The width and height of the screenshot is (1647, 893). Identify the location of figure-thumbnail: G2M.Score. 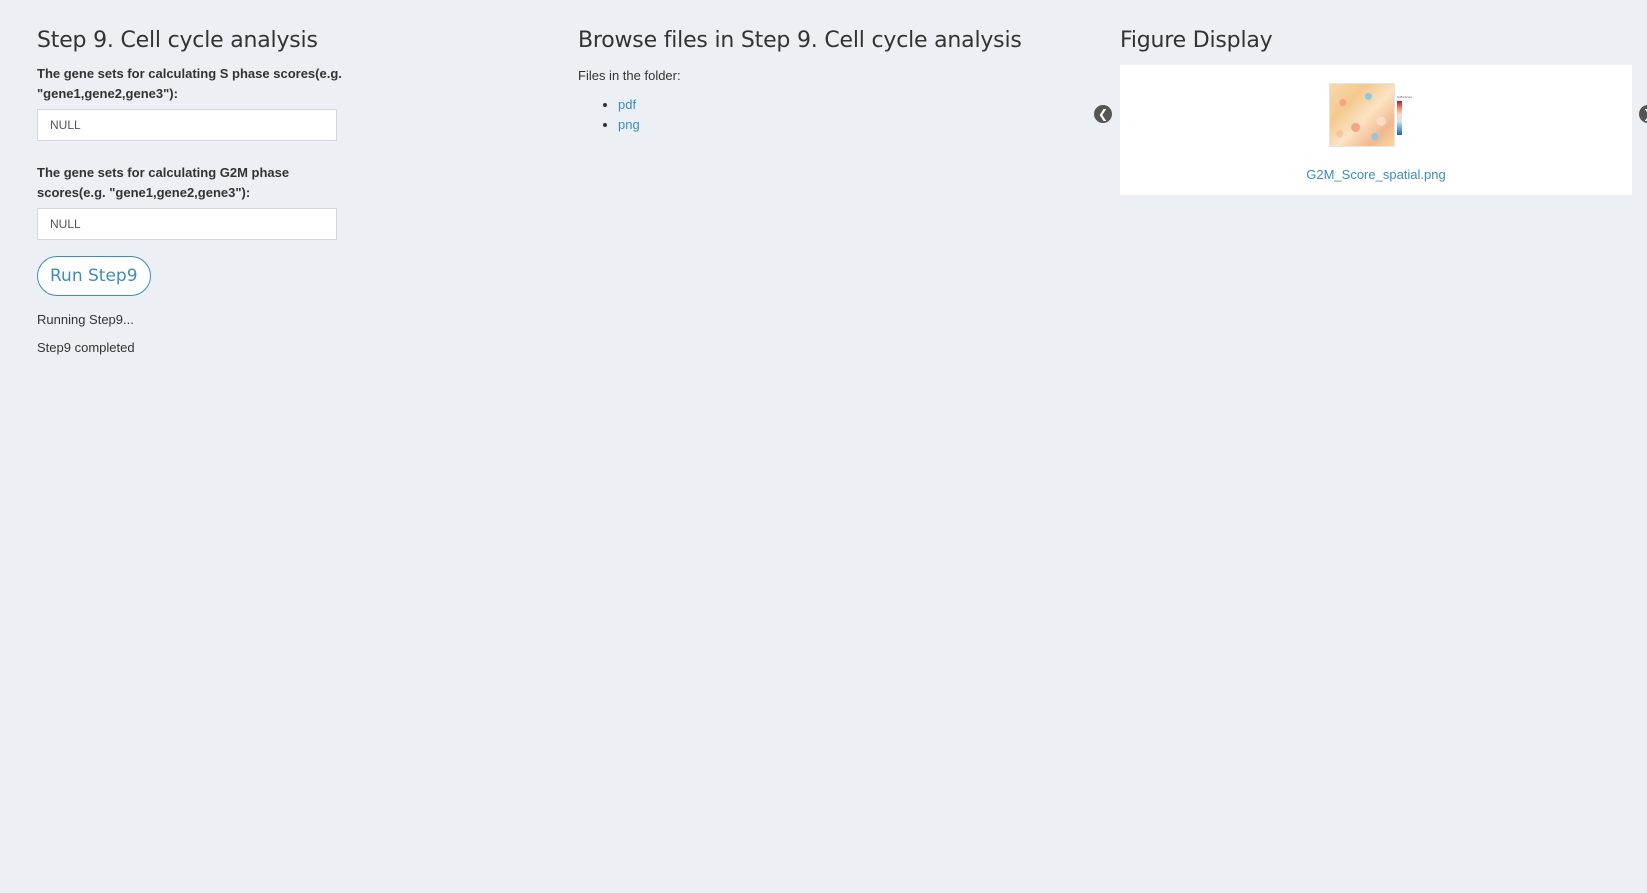
(1375, 115).